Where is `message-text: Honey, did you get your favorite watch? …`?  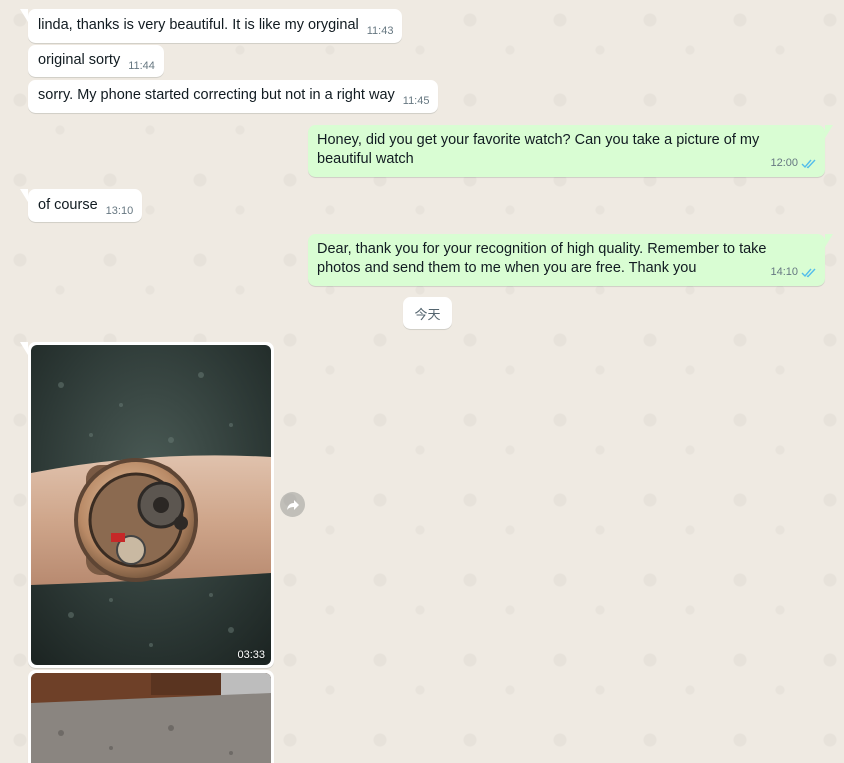
message-text: Honey, did you get your favorite watch? … is located at coordinates (540, 149).